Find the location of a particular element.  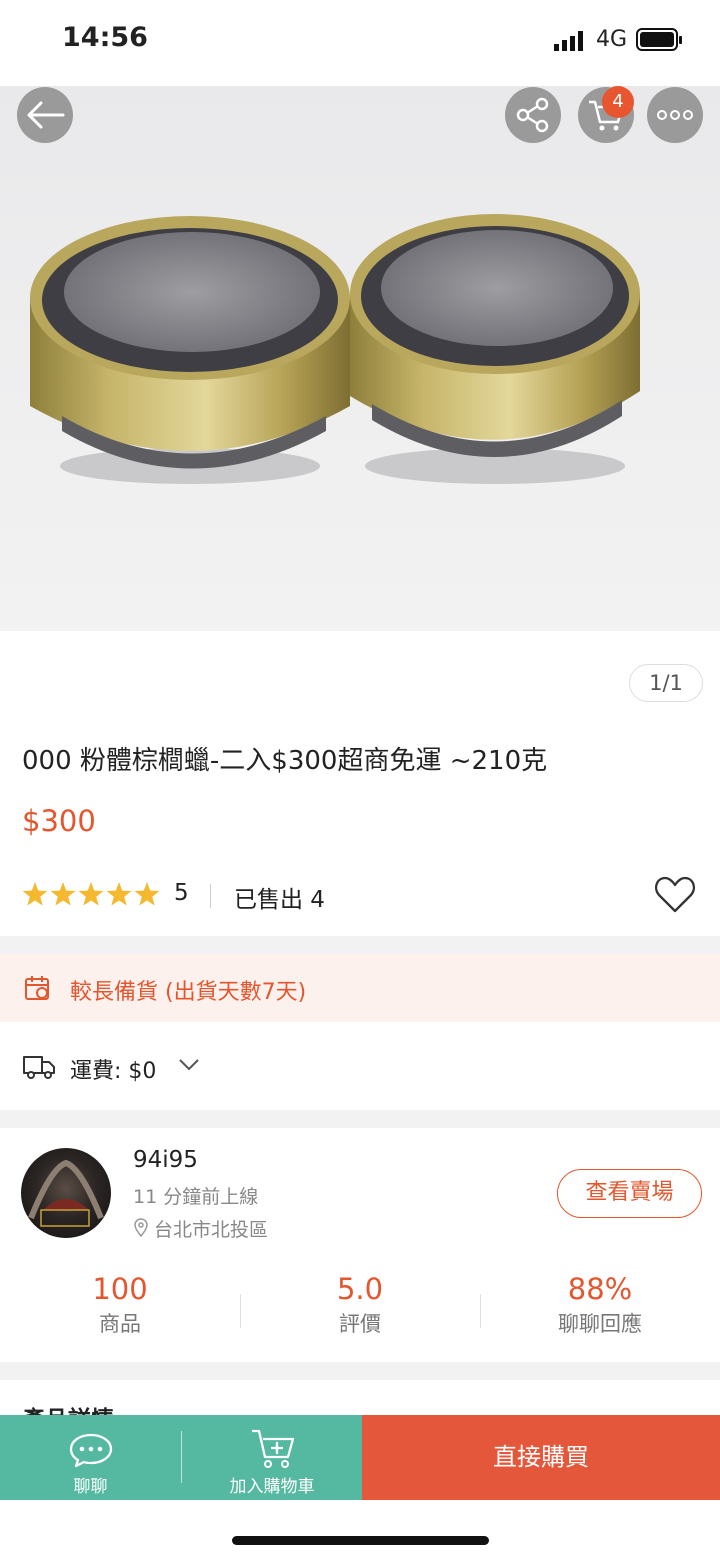

avatar-image is located at coordinates (66, 1193).